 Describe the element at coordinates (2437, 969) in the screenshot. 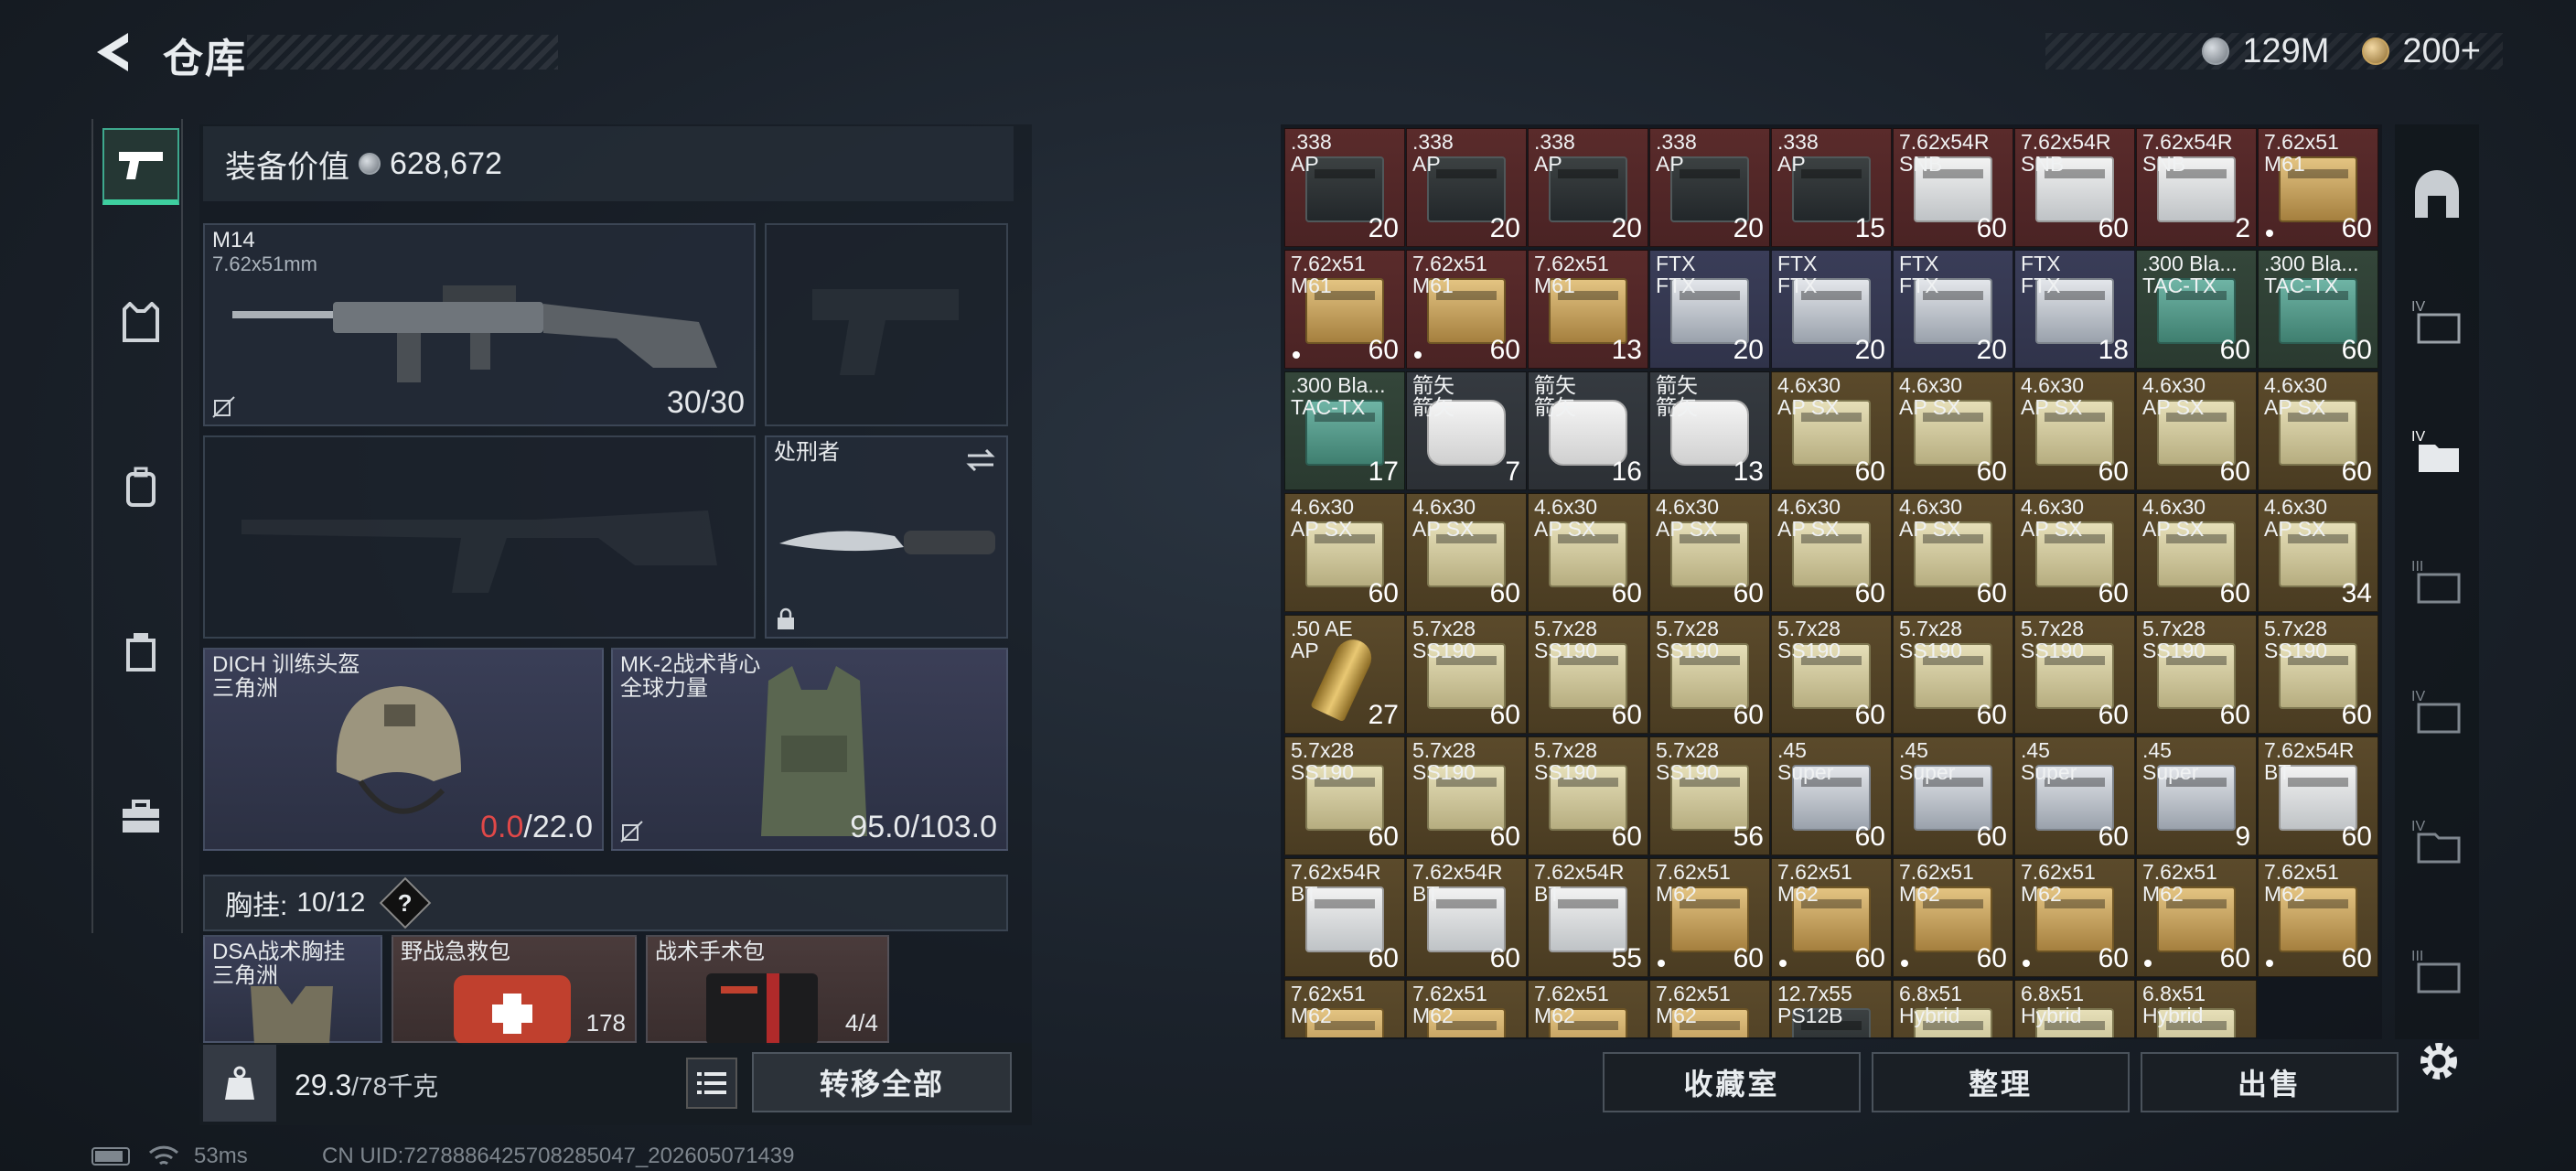

I see `rail-page-6: III` at that location.